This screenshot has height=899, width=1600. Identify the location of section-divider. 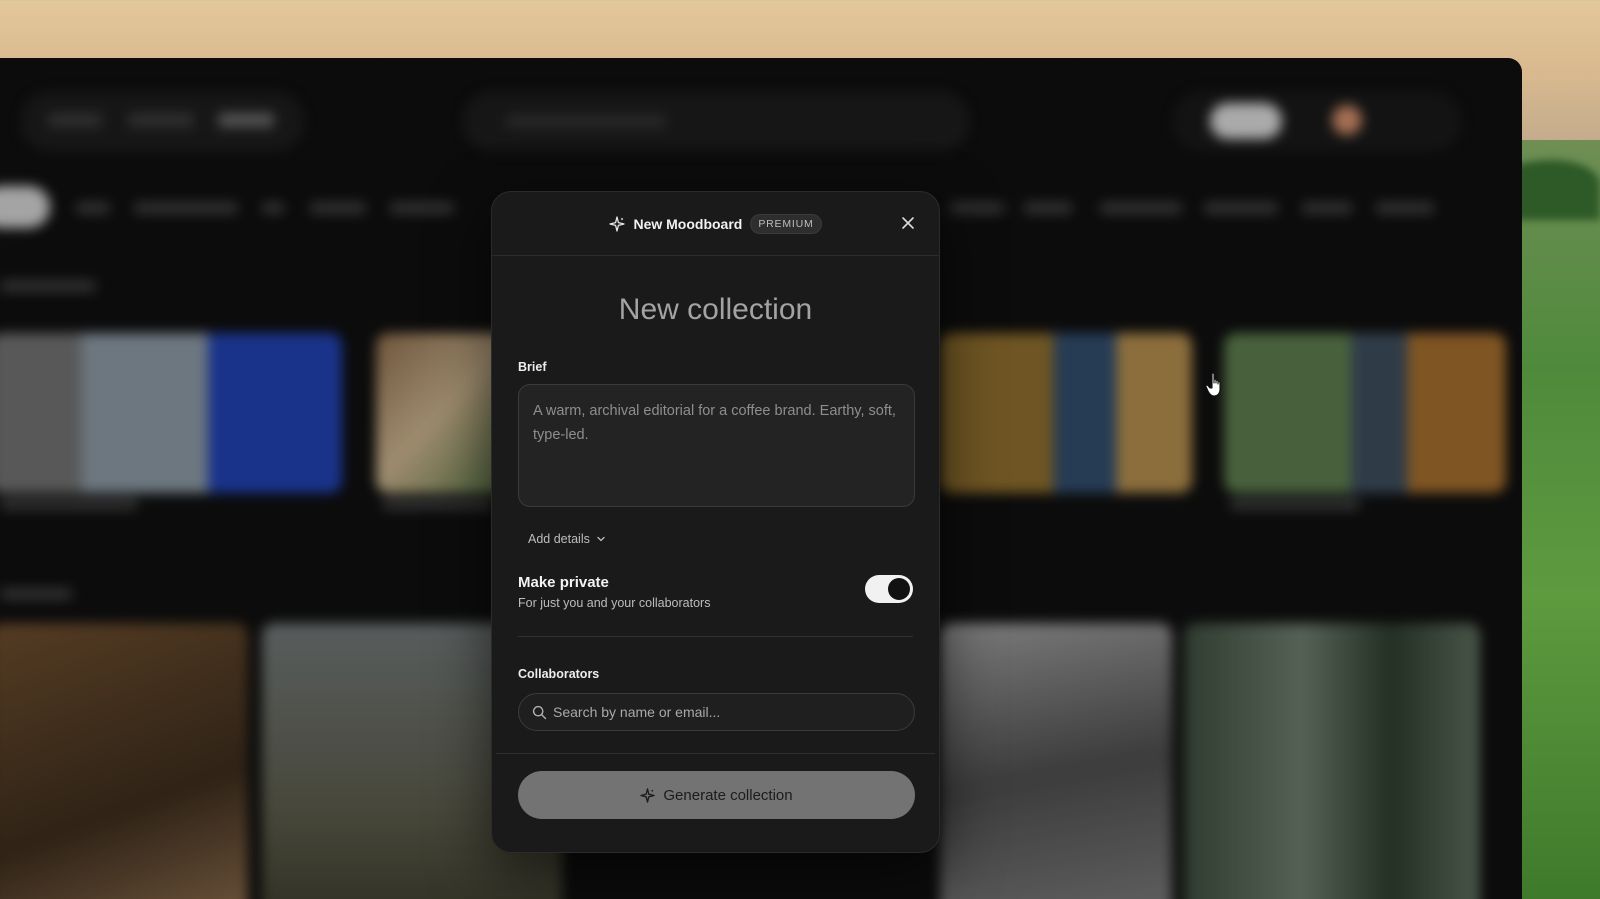
(715, 636).